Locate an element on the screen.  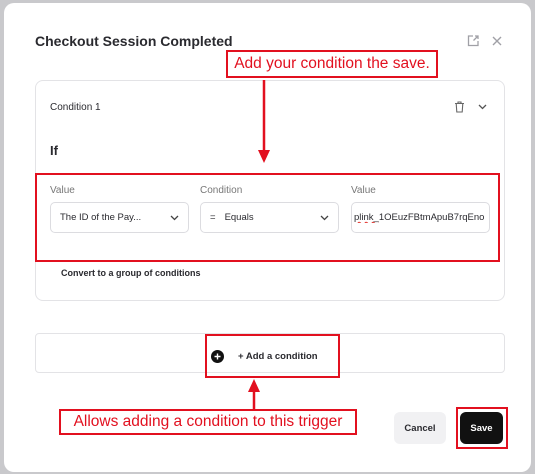
condition-title: Condition 1 is located at coordinates (75, 107).